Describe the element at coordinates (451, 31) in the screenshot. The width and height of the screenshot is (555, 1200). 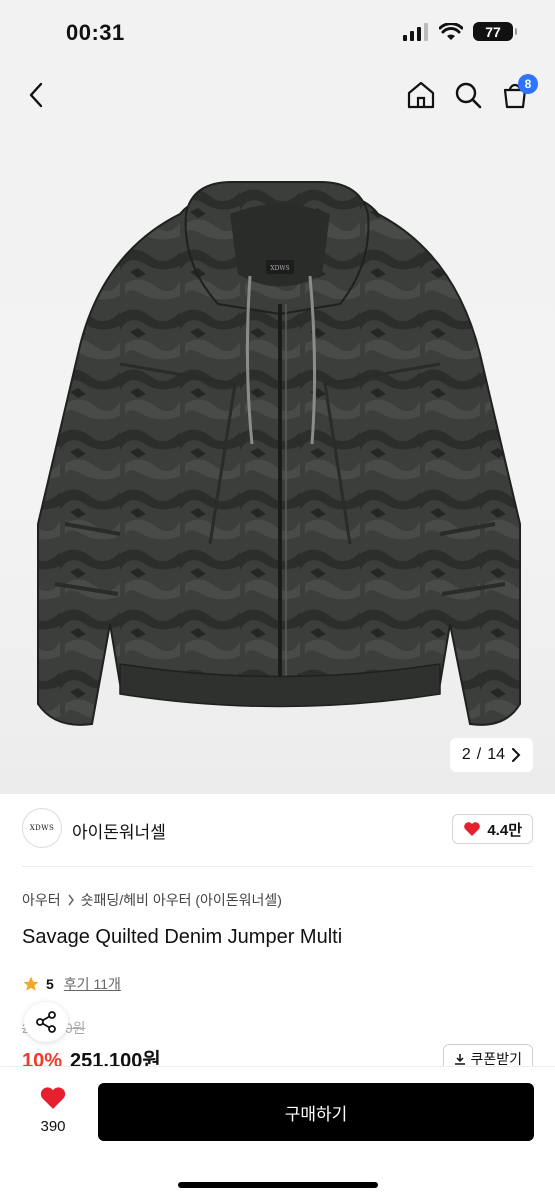
I see `wifi-icon` at that location.